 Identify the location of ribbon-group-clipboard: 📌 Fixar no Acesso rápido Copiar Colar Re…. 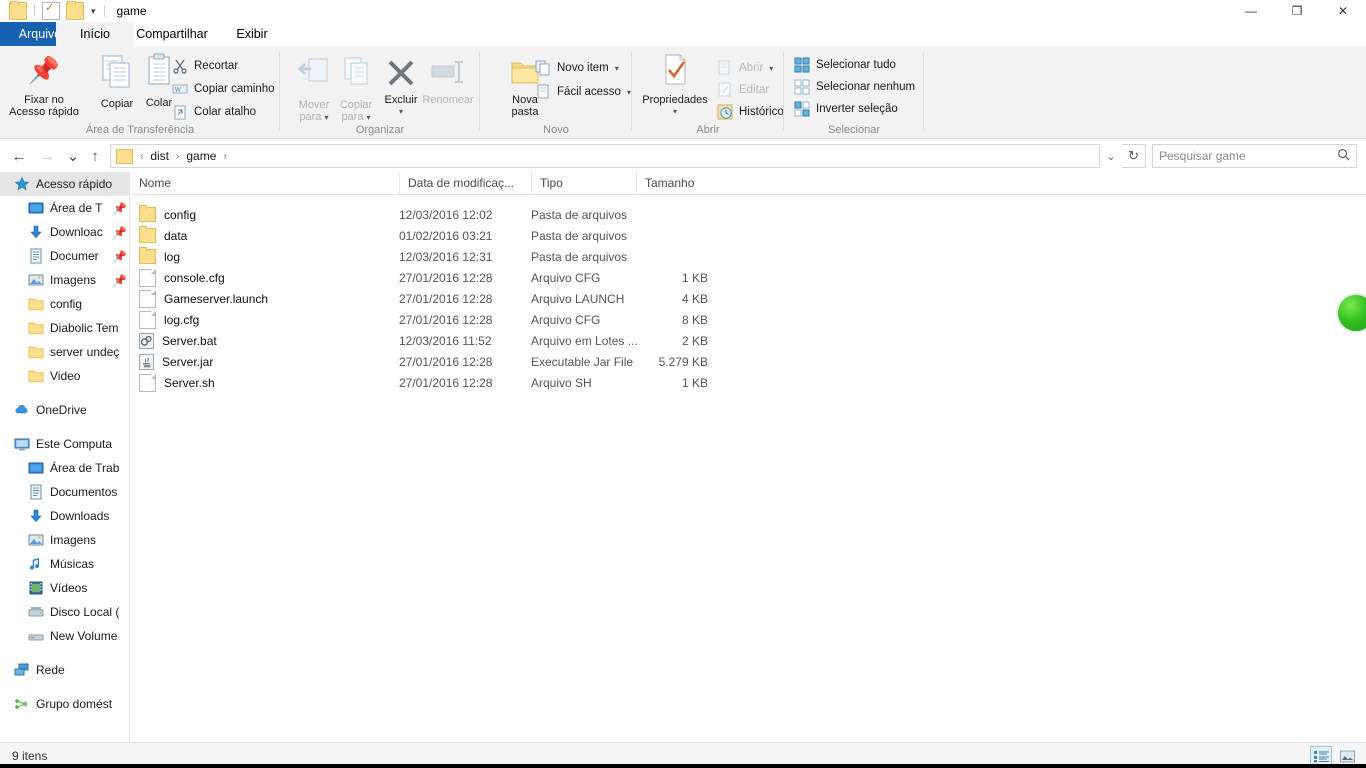
(140, 92).